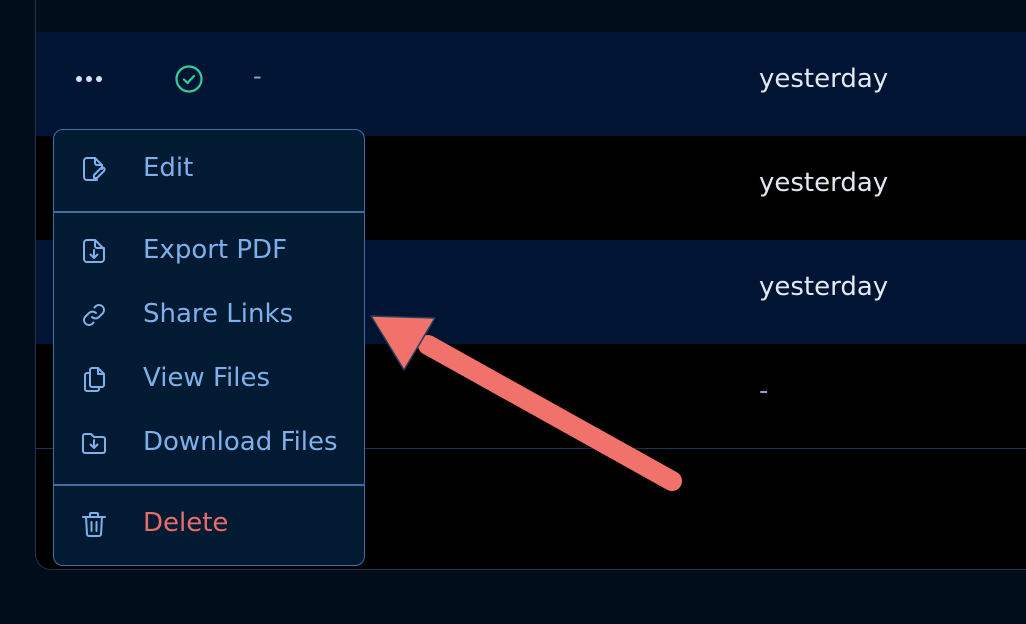 The image size is (1026, 624). Describe the element at coordinates (94, 379) in the screenshot. I see `files-icon` at that location.